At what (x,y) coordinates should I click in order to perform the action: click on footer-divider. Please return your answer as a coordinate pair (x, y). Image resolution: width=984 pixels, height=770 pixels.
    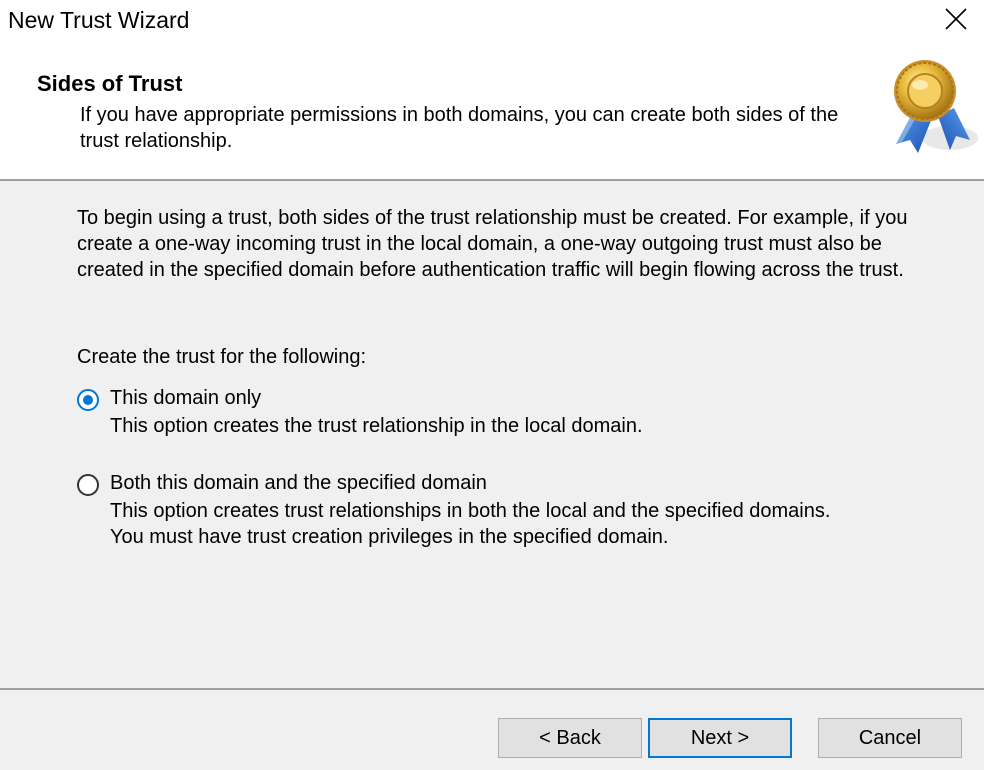
    Looking at the image, I should click on (492, 689).